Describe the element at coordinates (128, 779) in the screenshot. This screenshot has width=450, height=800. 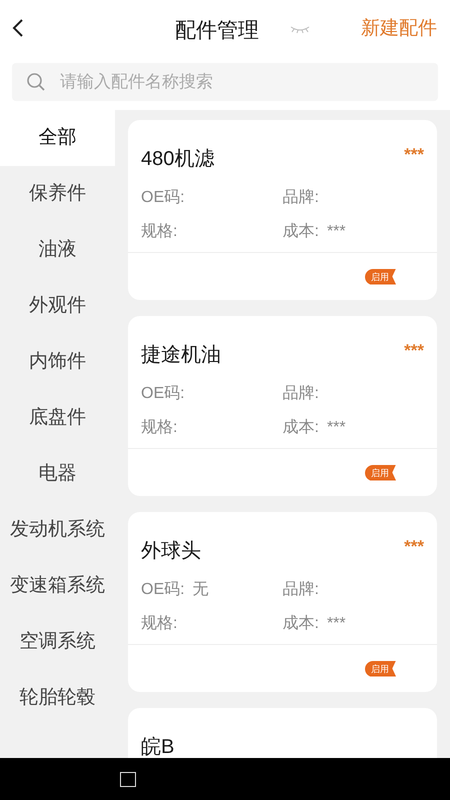
I see `recents-icon` at that location.